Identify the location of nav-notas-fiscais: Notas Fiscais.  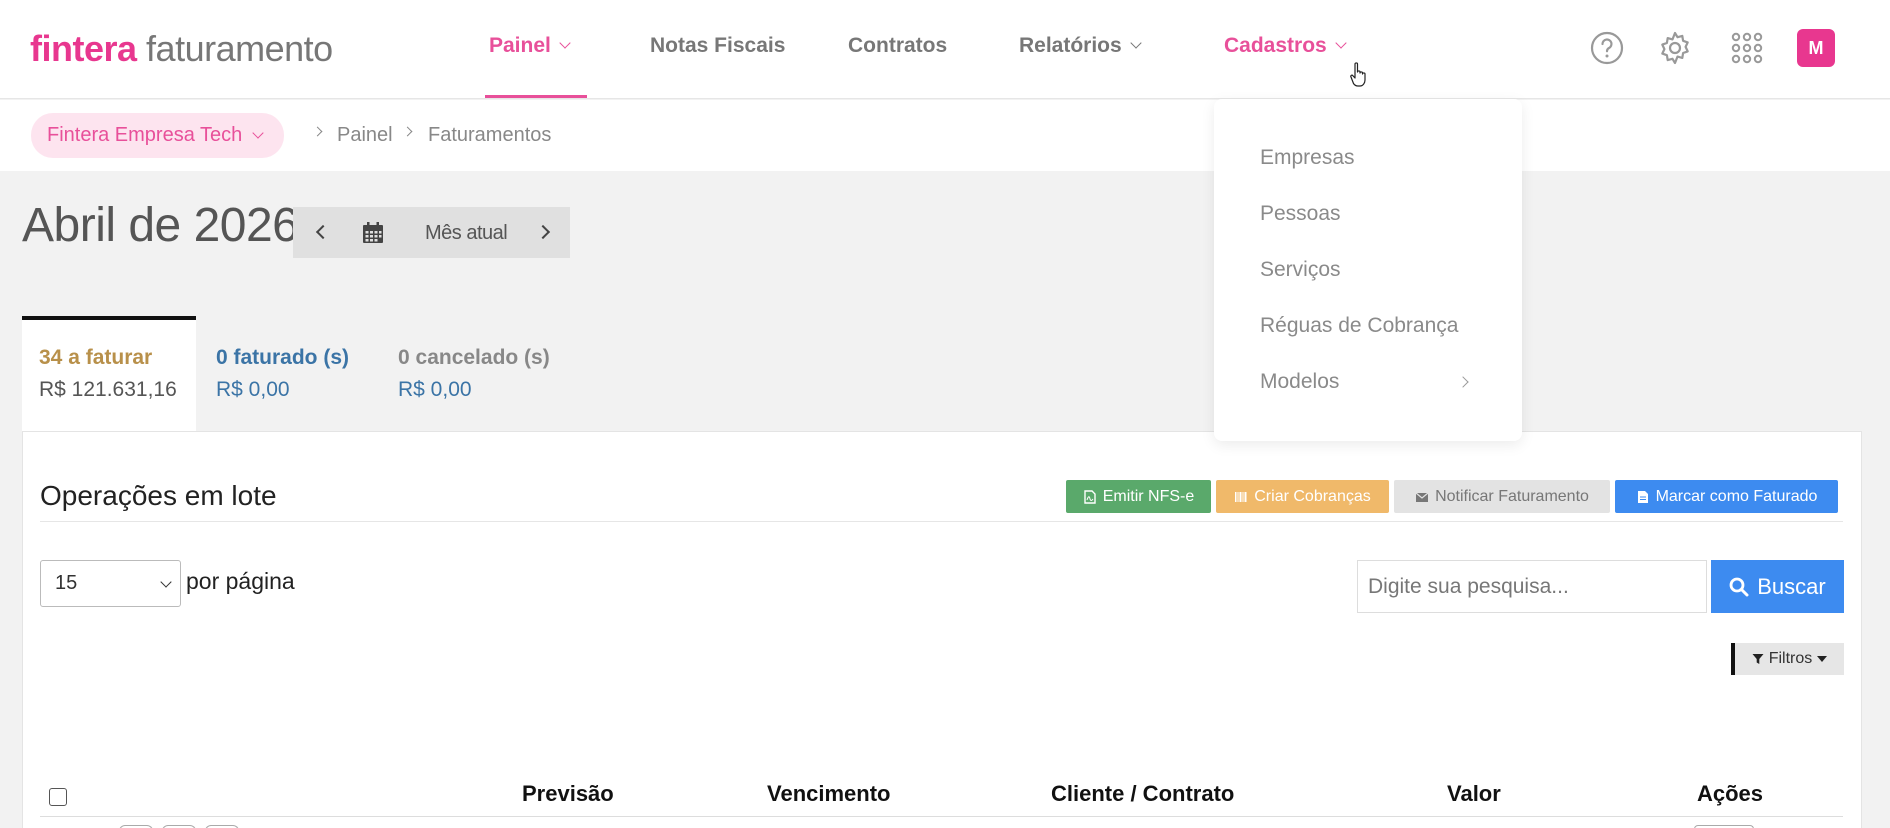
(717, 46).